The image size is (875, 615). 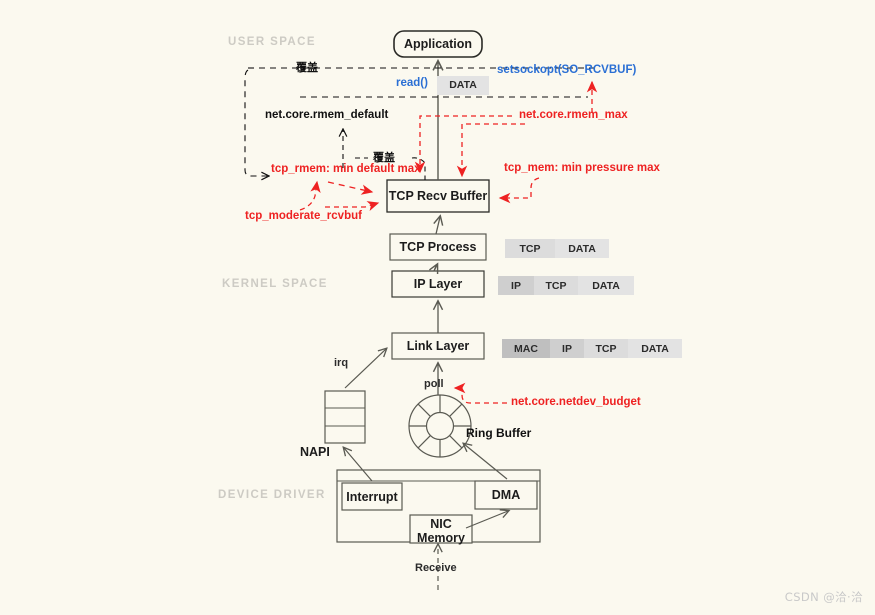 I want to click on overlay-mid-label: 覆盖, so click(x=384, y=157).